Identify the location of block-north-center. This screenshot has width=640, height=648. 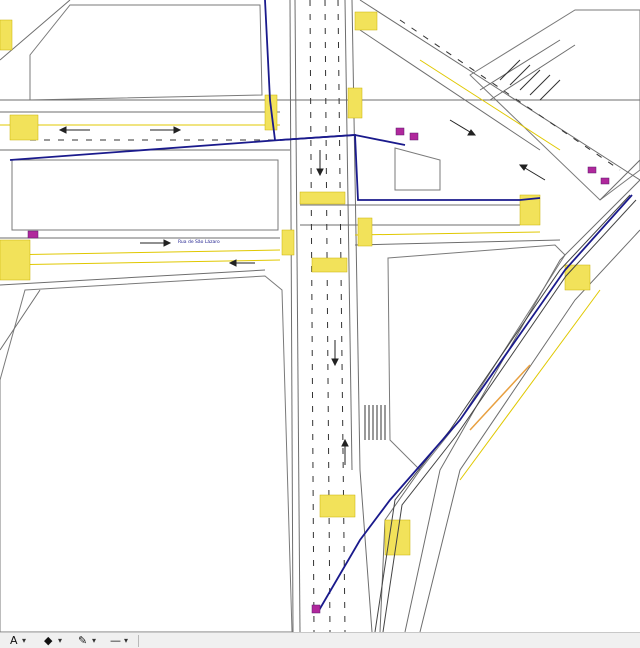
(145, 195).